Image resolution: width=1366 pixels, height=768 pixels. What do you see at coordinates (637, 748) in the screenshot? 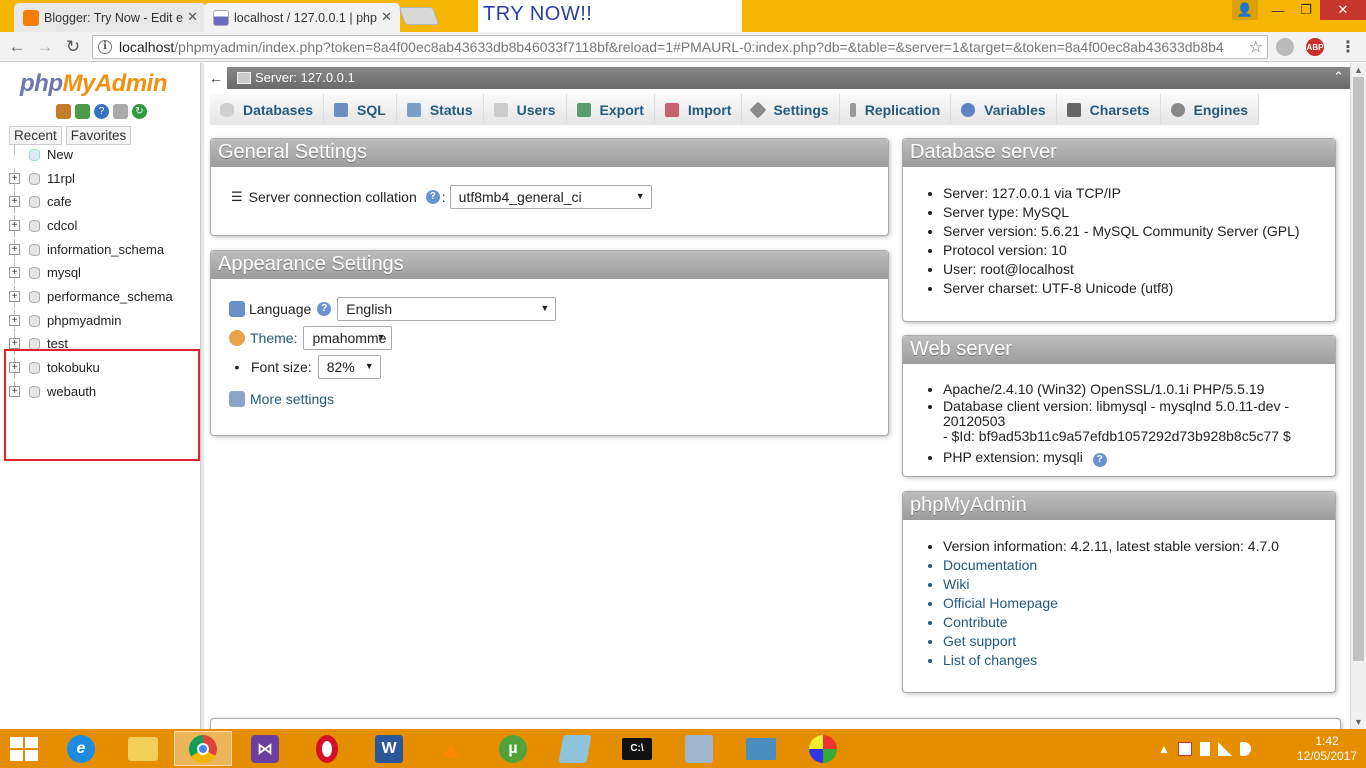
I see `cmd-icon: C:\` at bounding box center [637, 748].